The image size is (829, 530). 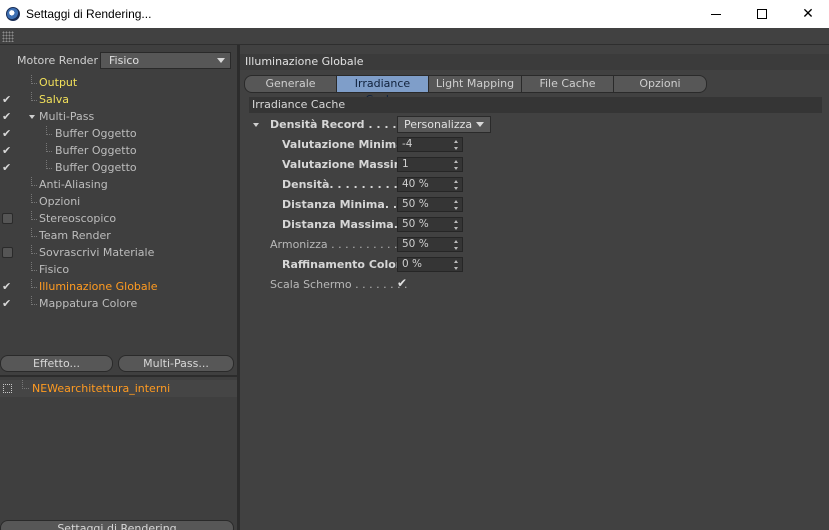 I want to click on render-settings-button: Settaggi di Rendering, so click(x=117, y=525).